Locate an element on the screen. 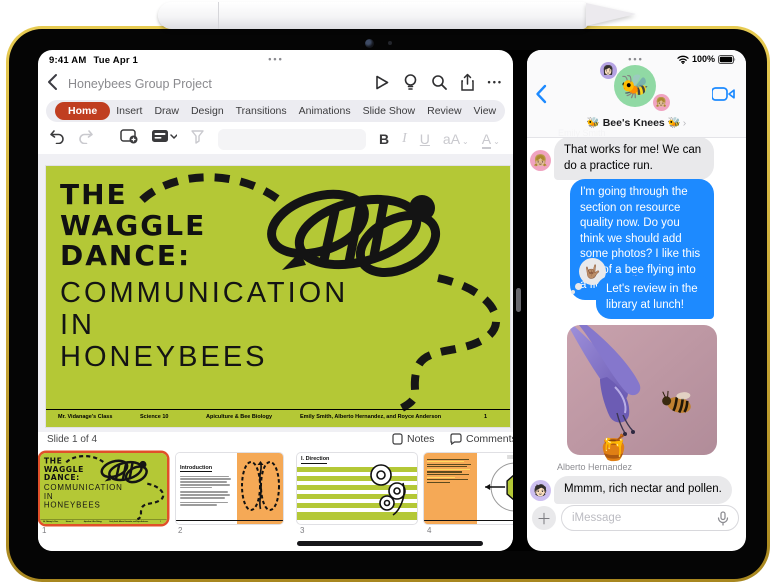 The height and width of the screenshot is (587, 777). format-paint-icon is located at coordinates (197, 139).